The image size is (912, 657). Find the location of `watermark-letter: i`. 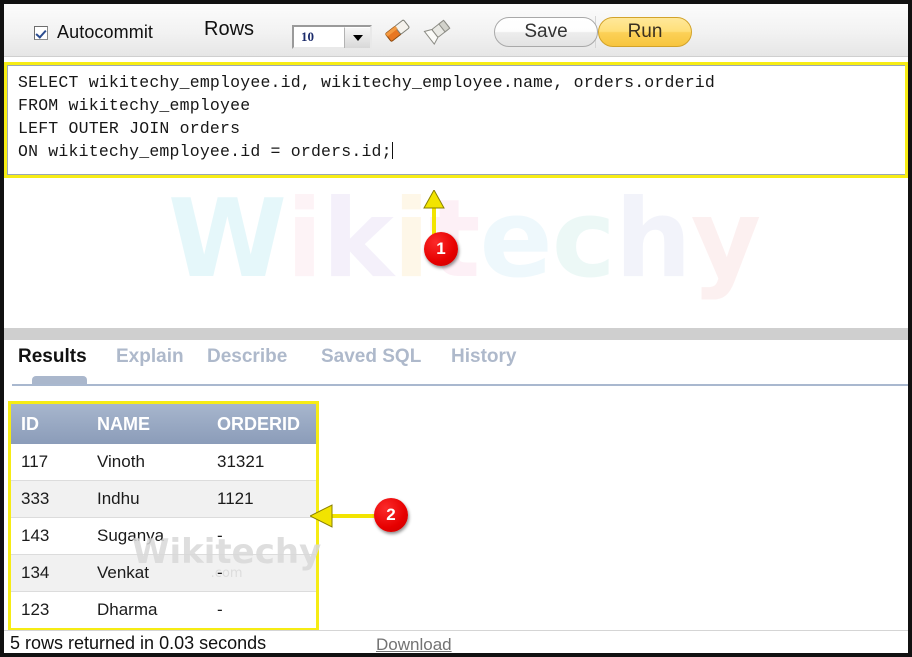

watermark-letter: i is located at coordinates (304, 239).